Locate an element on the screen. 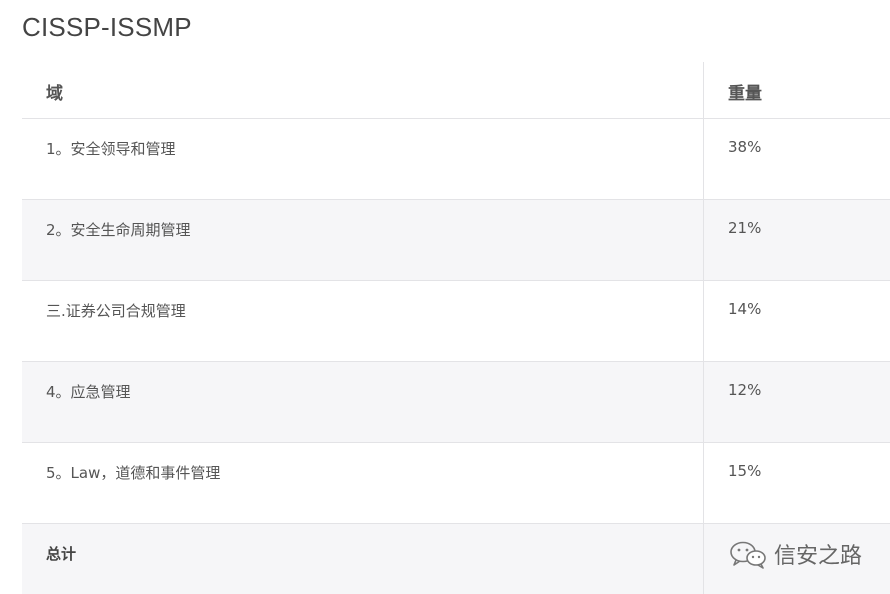  weight-cell: 38% is located at coordinates (745, 147).